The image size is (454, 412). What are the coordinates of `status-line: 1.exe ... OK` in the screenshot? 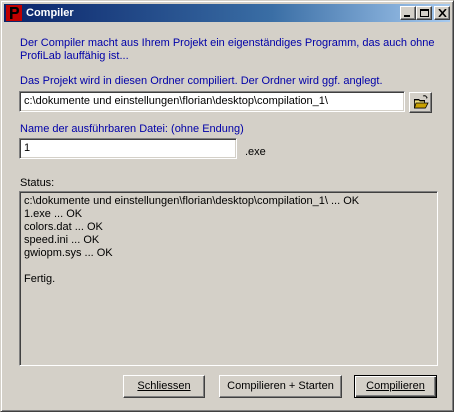 It's located at (53, 214).